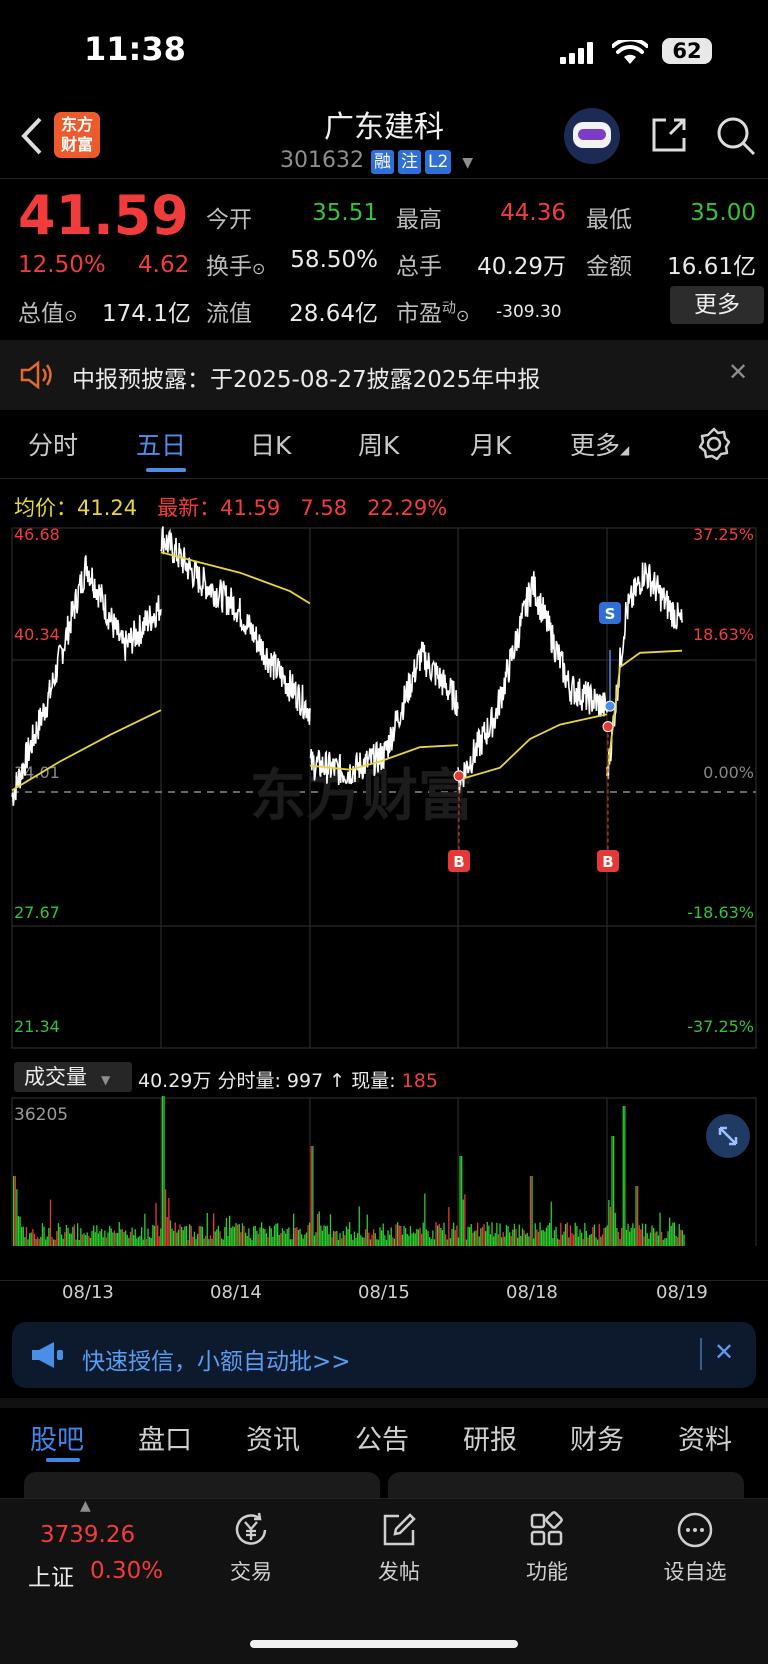 This screenshot has height=1664, width=768. Describe the element at coordinates (669, 135) in the screenshot. I see `share-icon` at that location.